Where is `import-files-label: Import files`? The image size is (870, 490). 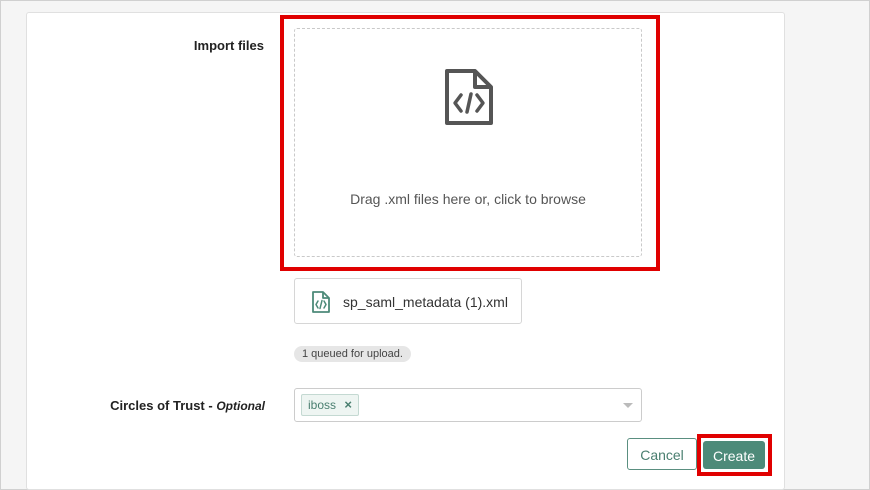
import-files-label: Import files is located at coordinates (228, 45).